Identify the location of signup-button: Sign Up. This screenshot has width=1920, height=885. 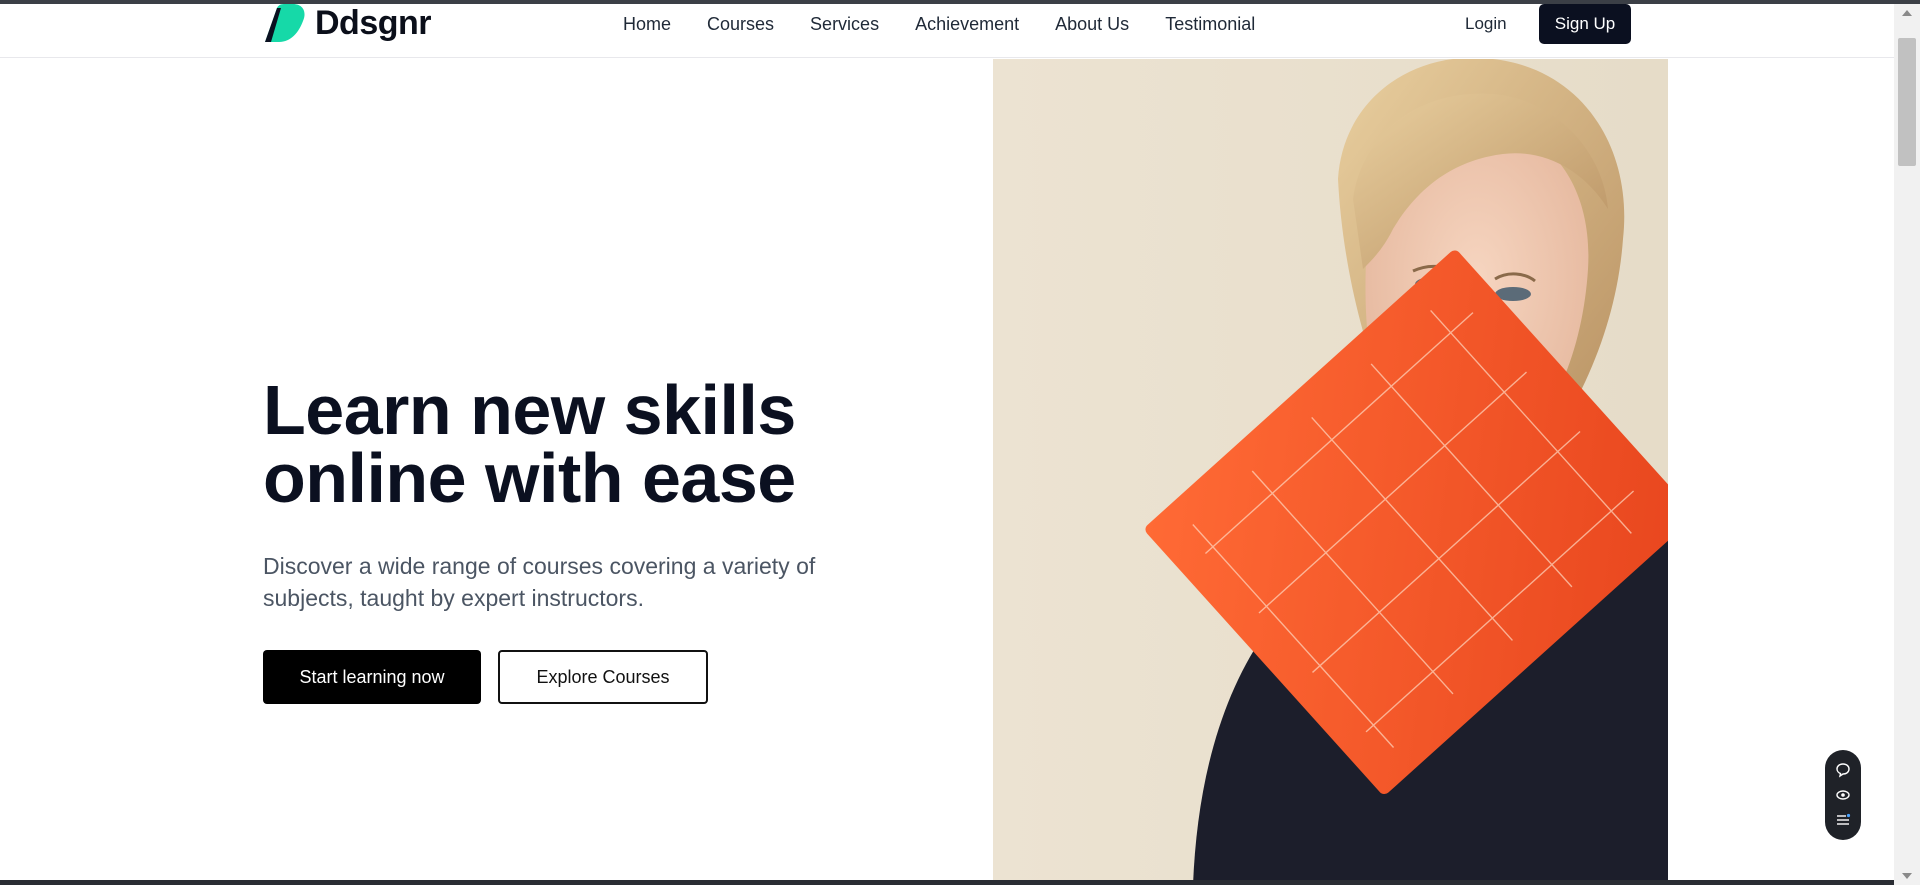
(1585, 24).